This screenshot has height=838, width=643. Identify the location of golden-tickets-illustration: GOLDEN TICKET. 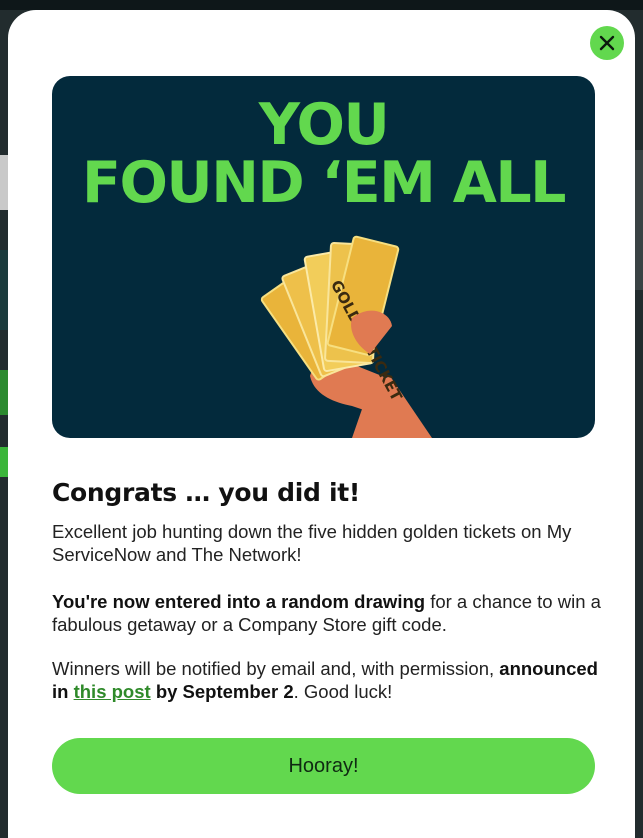
(346, 336).